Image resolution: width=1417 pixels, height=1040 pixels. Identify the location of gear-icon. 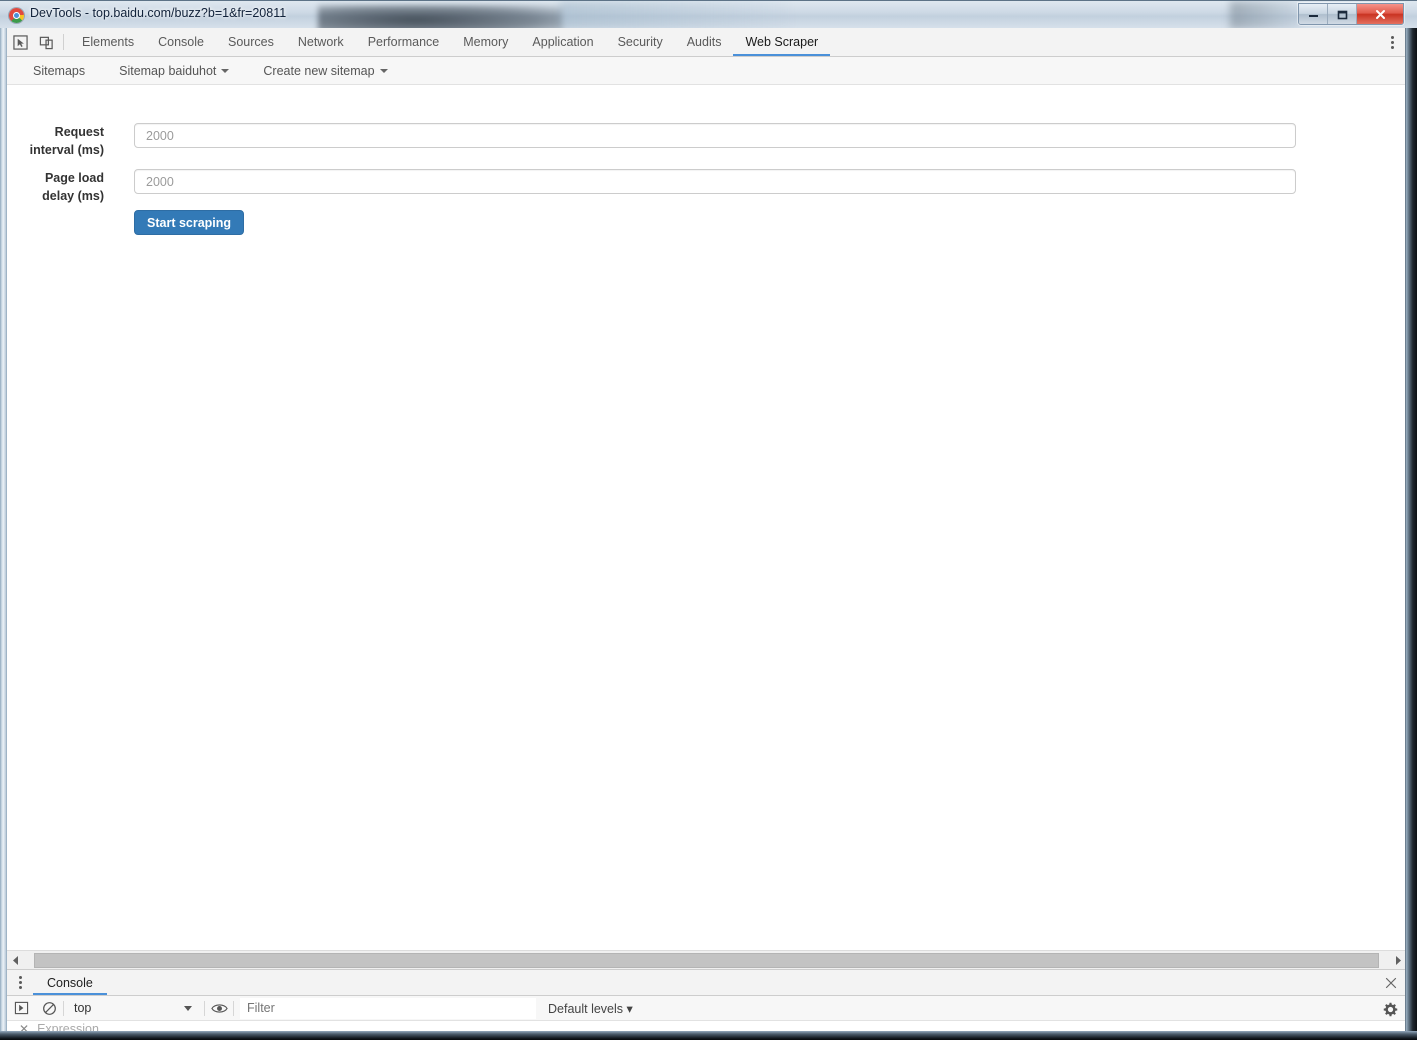
(1390, 1009).